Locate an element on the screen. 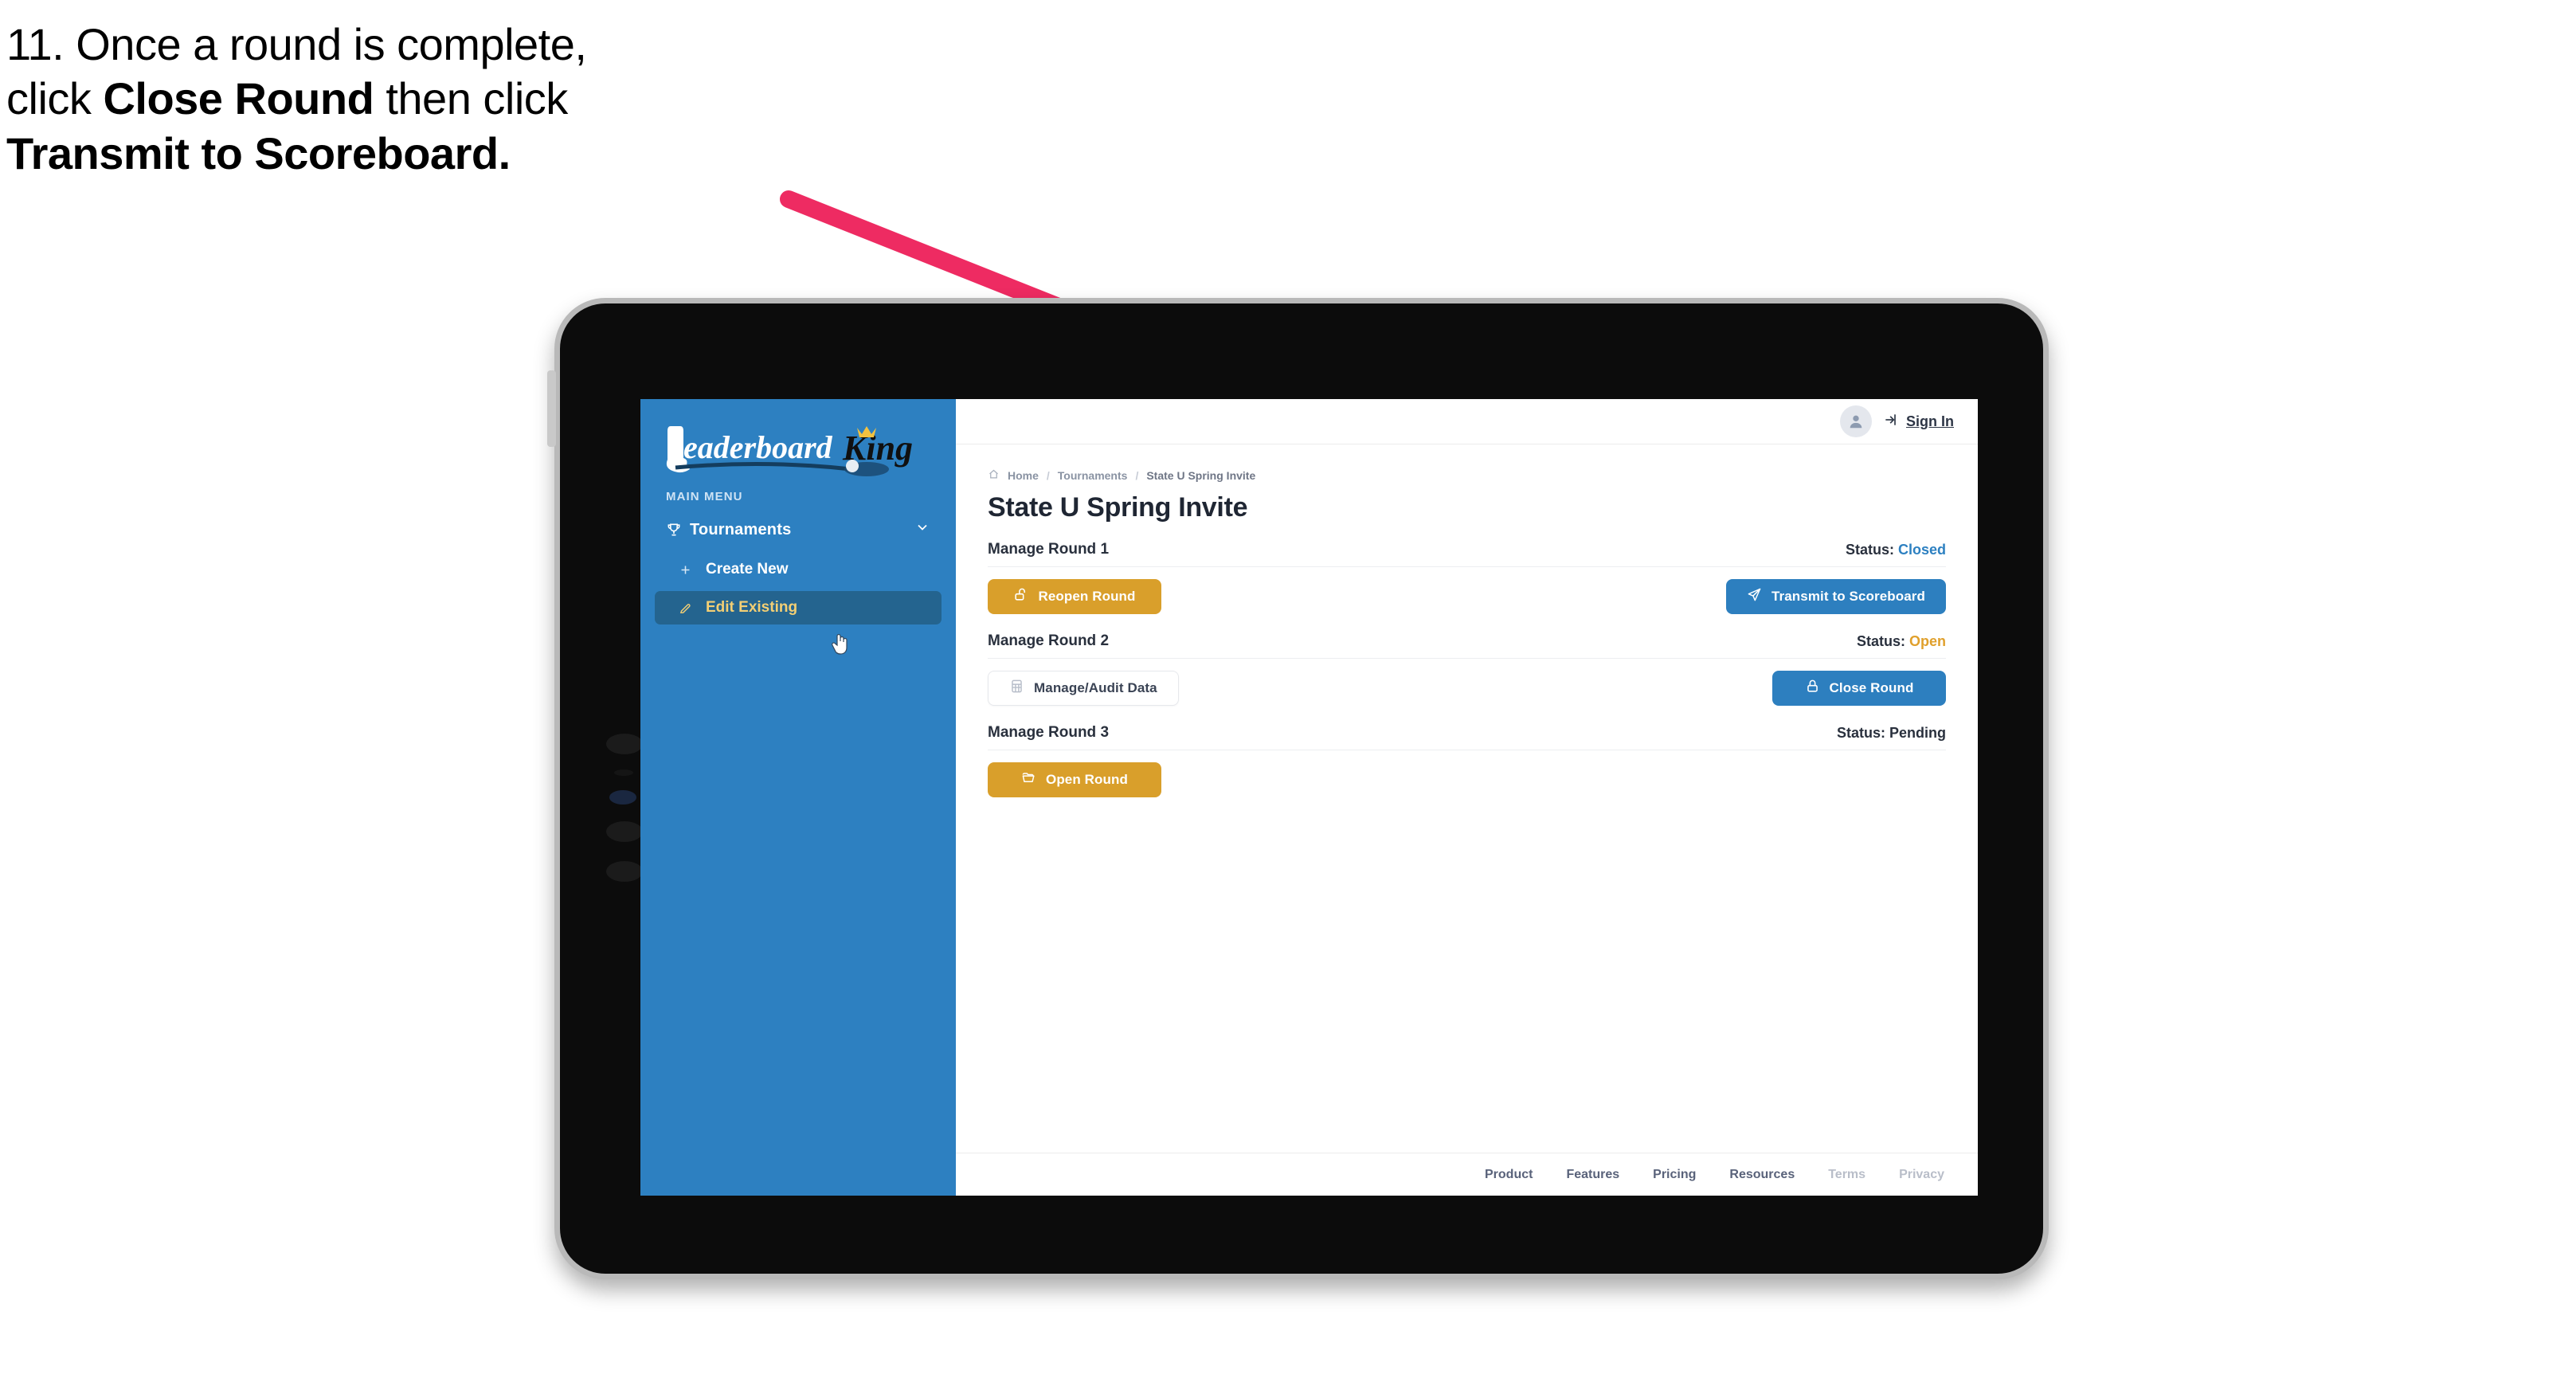 This screenshot has width=2576, height=1386. page-title: State U Spring Invite is located at coordinates (1118, 507).